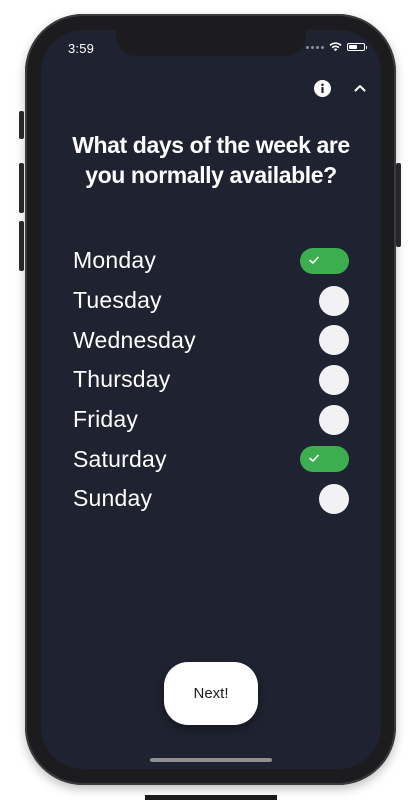 This screenshot has height=800, width=420. What do you see at coordinates (211, 760) in the screenshot?
I see `home-indicator` at bounding box center [211, 760].